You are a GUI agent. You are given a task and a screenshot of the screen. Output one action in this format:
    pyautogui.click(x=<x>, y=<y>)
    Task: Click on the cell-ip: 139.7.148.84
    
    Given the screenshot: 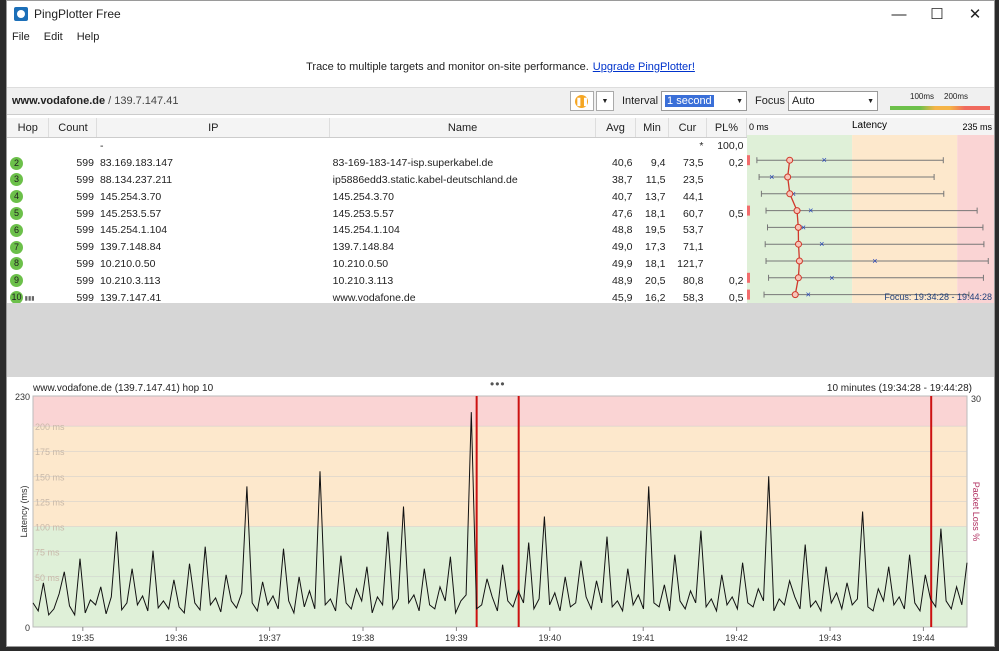 What is the action you would take?
    pyautogui.click(x=130, y=247)
    